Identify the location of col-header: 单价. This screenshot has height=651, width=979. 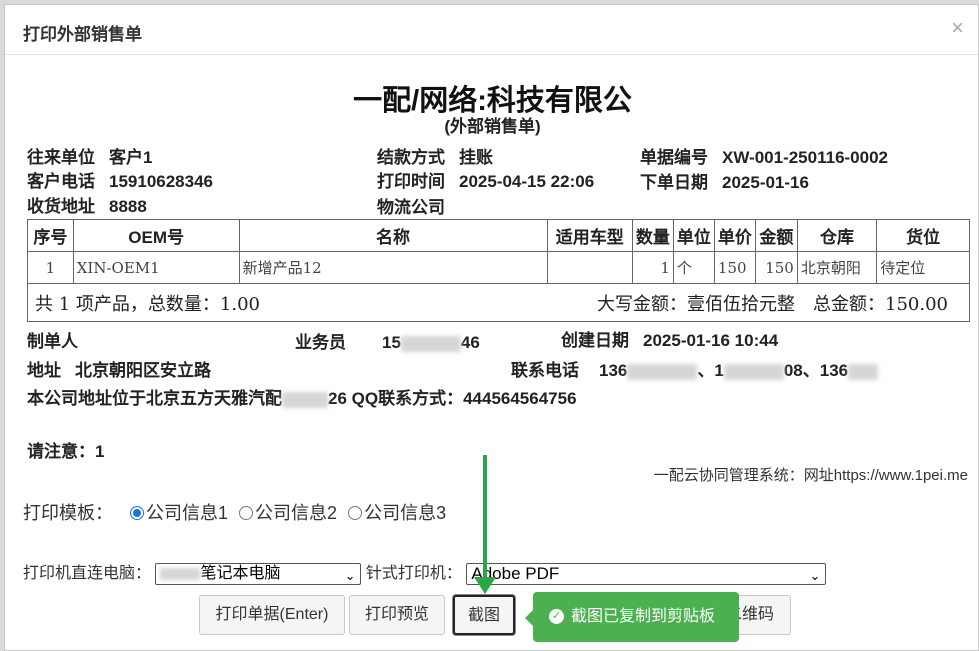
(734, 235).